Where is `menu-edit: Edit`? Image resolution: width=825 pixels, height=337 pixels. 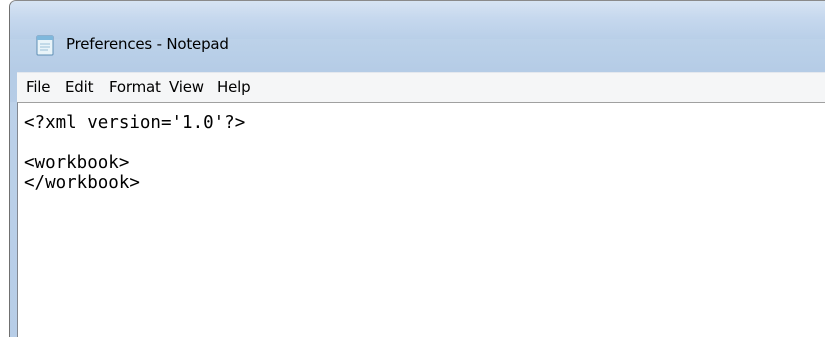 menu-edit: Edit is located at coordinates (79, 87).